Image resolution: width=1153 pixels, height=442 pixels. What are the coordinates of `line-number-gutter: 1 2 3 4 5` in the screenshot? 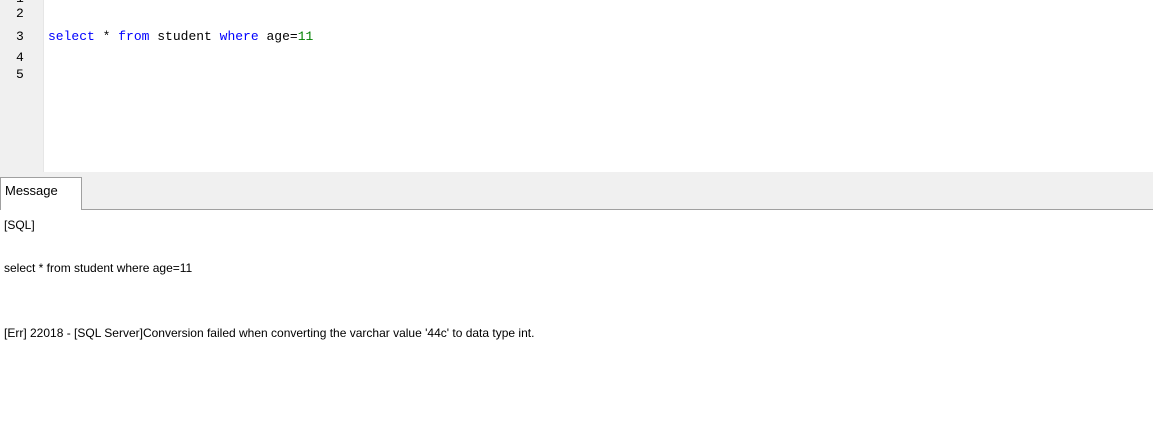 It's located at (22, 86).